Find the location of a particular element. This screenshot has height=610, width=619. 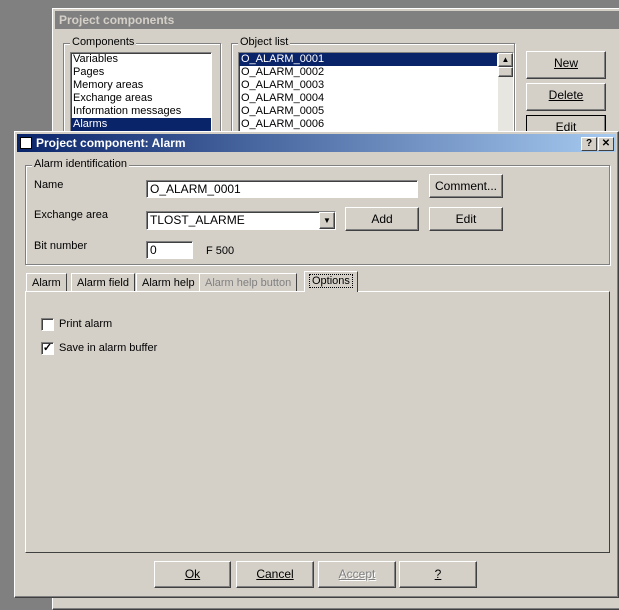

delete-button-label: Delete is located at coordinates (566, 95).